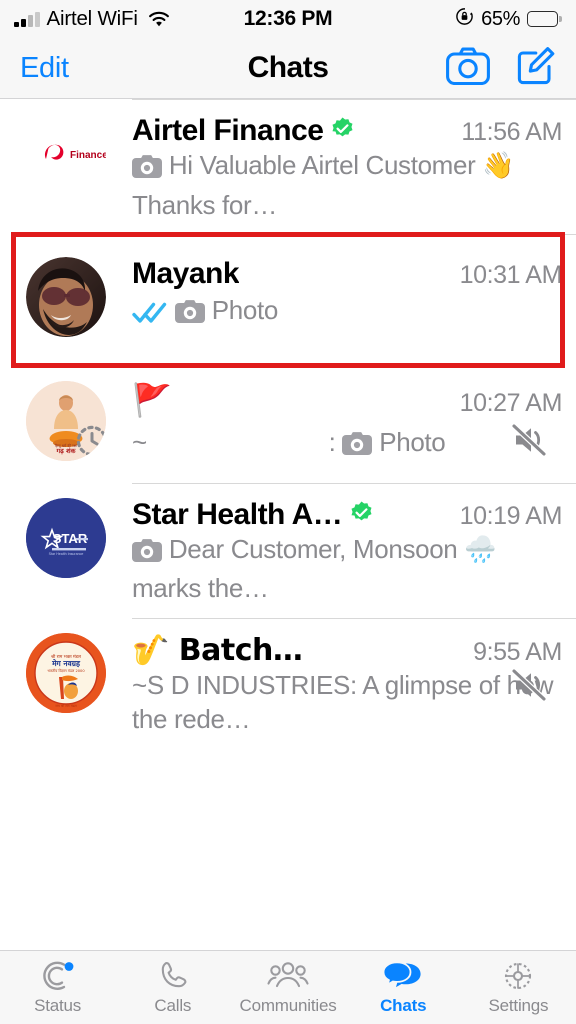 The width and height of the screenshot is (576, 1024). I want to click on avatar-container: गढ़ शंक हिन्दू धर्म की रक्षा, so click(66, 423).